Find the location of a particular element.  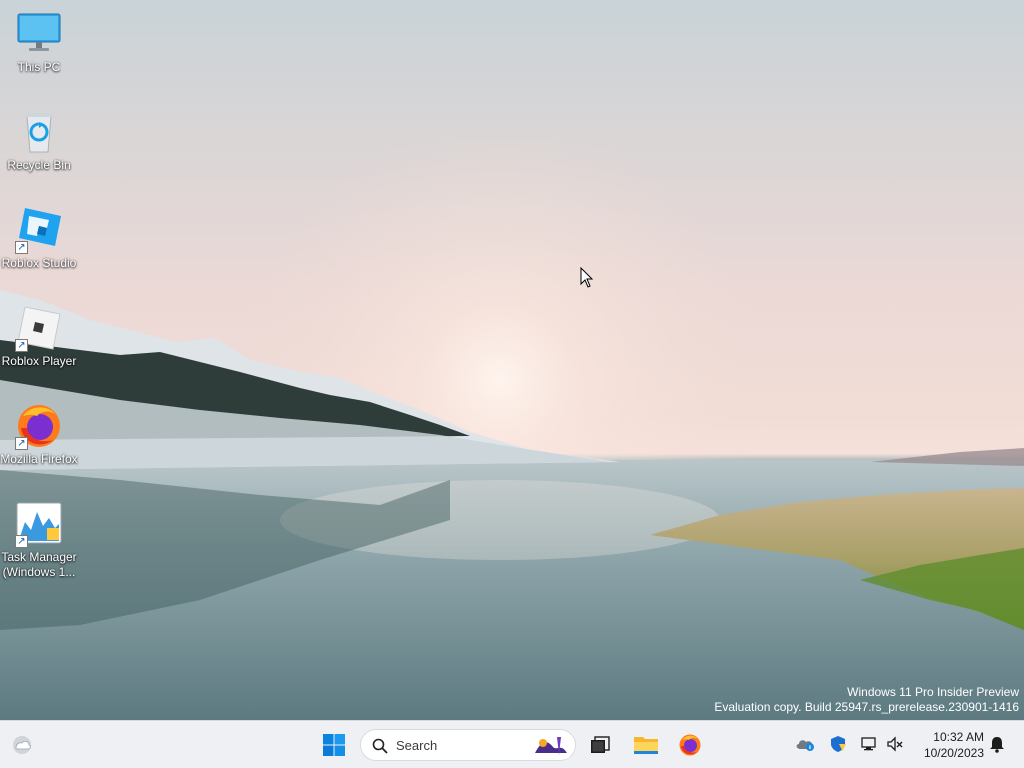

firefox-icon: ↗ is located at coordinates (39, 426).